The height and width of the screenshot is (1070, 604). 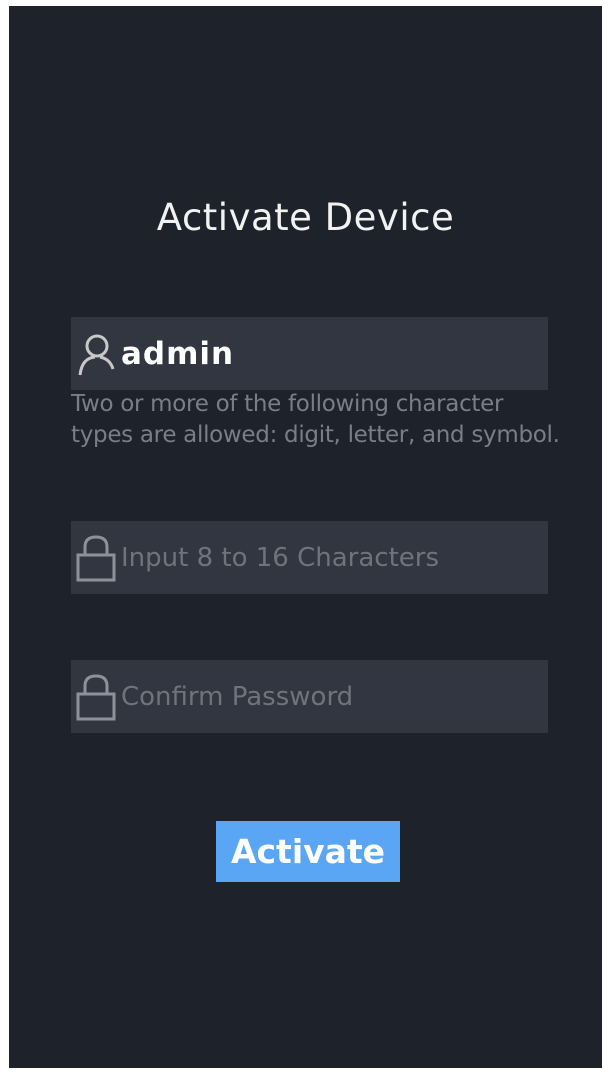 What do you see at coordinates (305, 217) in the screenshot?
I see `page-title: Activate Device` at bounding box center [305, 217].